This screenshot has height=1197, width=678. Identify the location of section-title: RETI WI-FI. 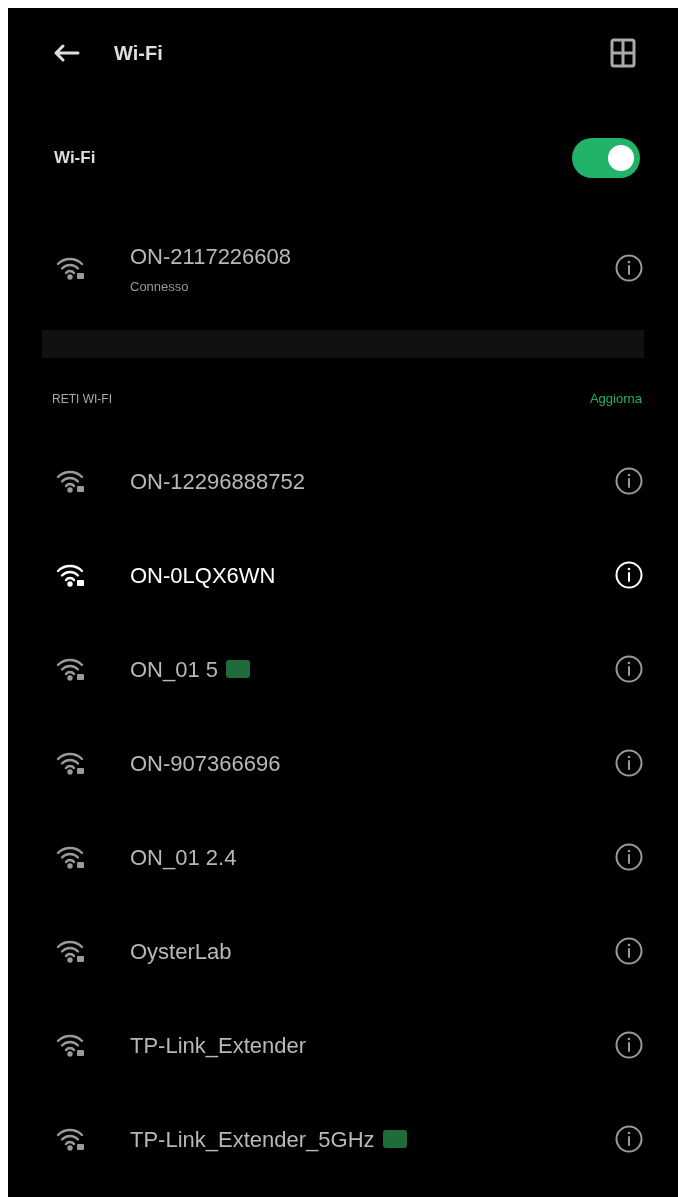
(82, 399).